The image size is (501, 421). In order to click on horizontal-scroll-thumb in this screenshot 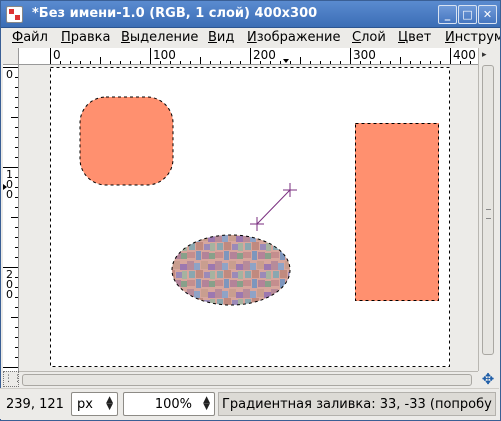, I will do `click(247, 380)`.